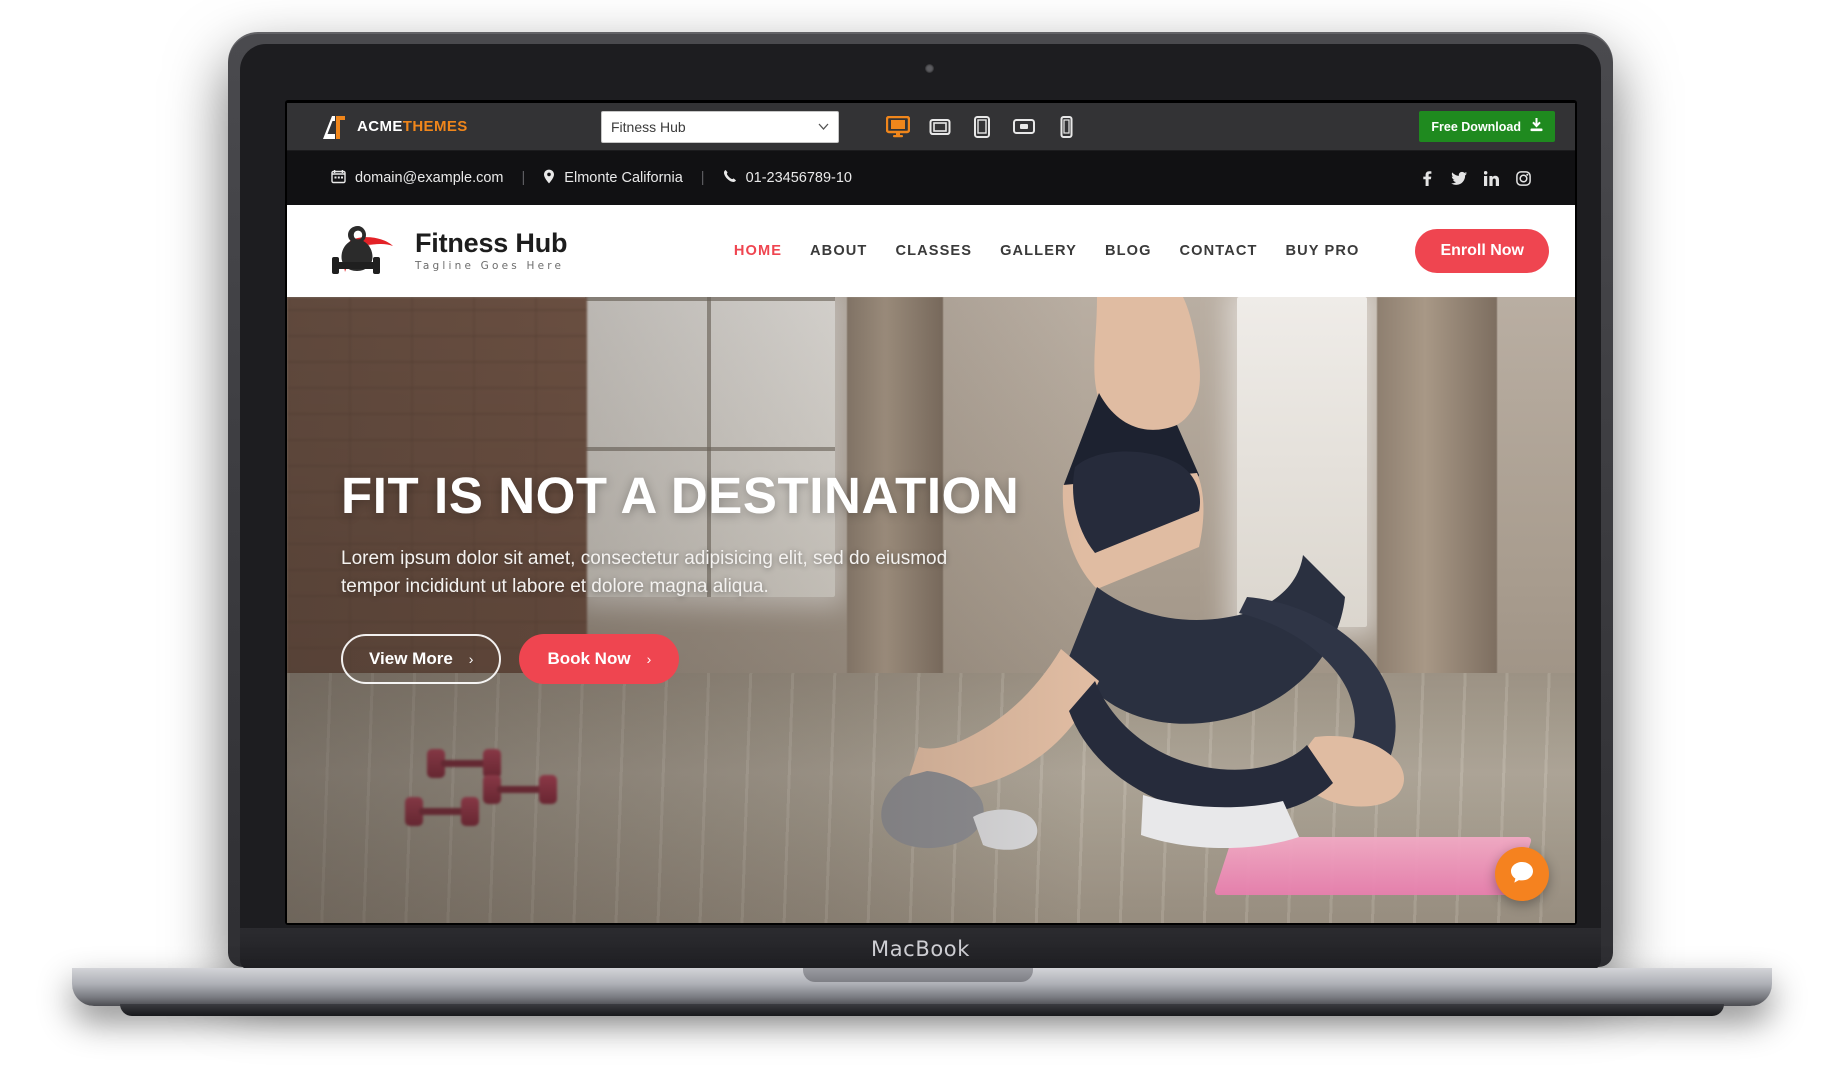 This screenshot has height=1080, width=1836. I want to click on nav-item-buy-pro: BUY PRO, so click(1323, 251).